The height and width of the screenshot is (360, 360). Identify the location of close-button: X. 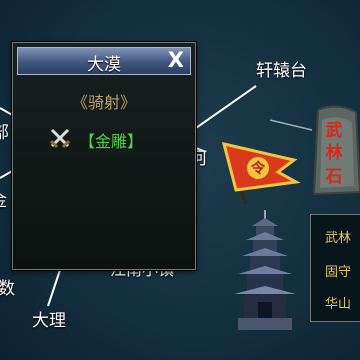
(176, 60).